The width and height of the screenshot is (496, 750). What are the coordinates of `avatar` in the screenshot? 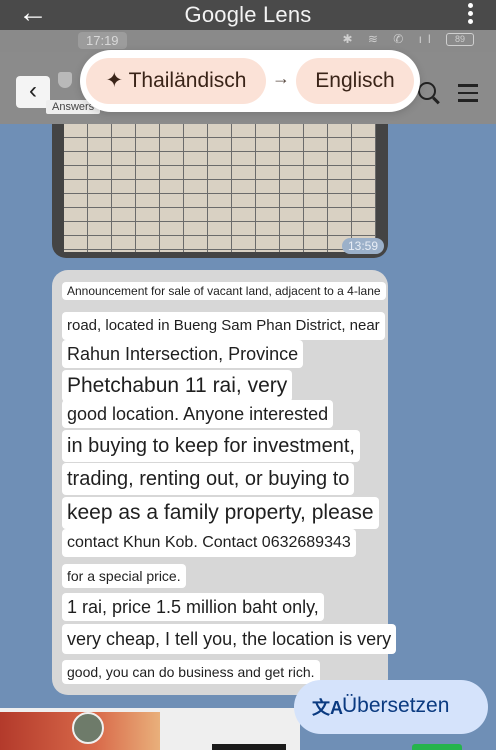 It's located at (88, 728).